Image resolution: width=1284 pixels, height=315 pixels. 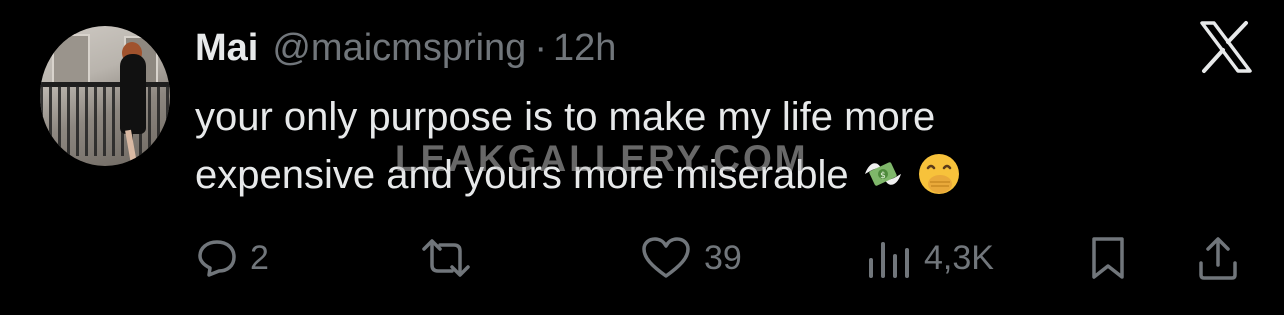 What do you see at coordinates (959, 257) in the screenshot?
I see `views-count: 4,3K` at bounding box center [959, 257].